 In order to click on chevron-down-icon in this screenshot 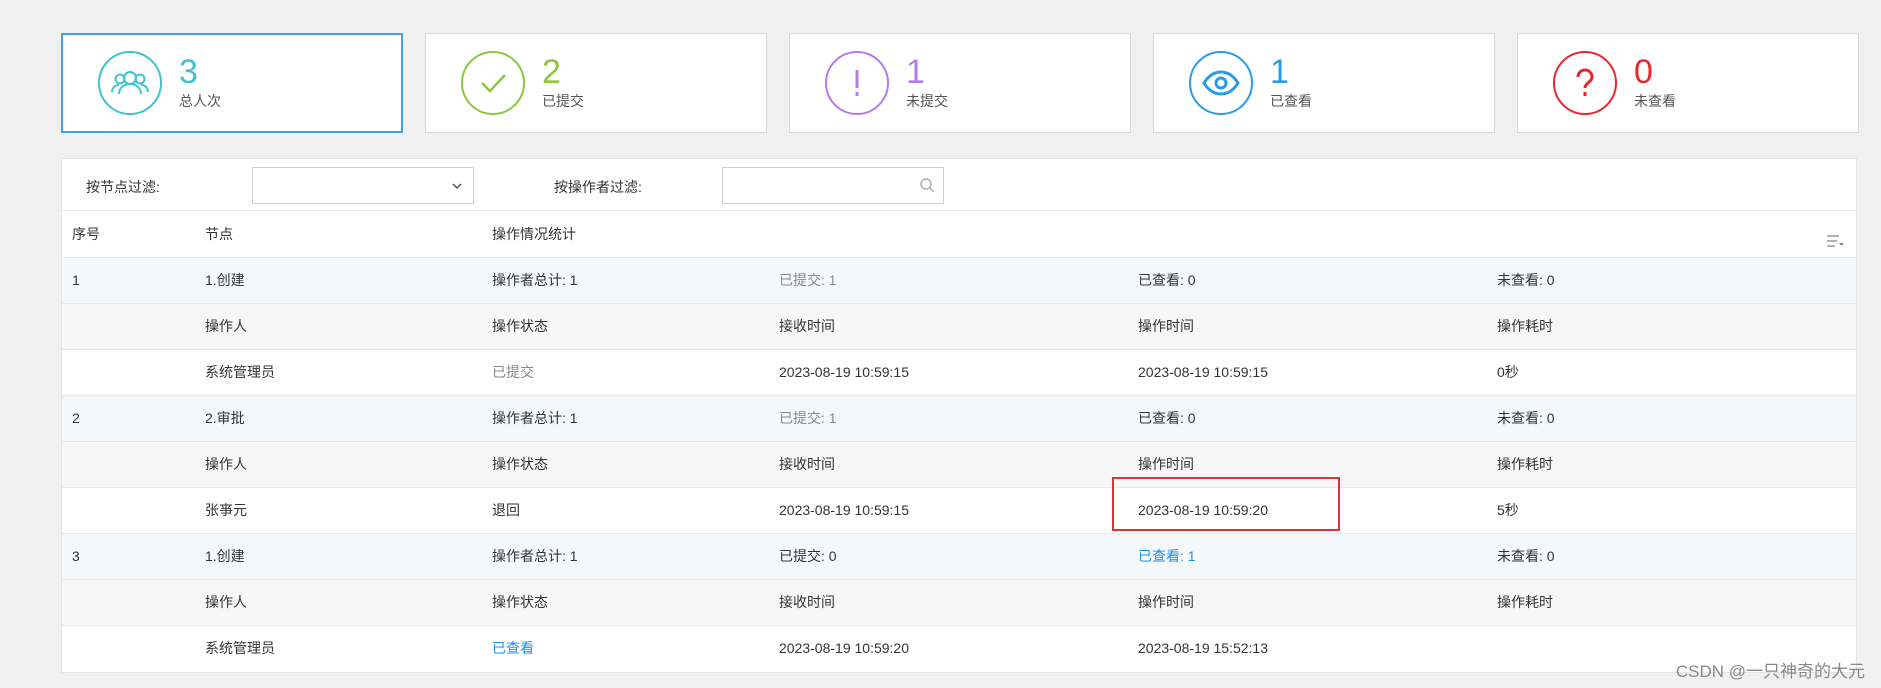, I will do `click(457, 186)`.